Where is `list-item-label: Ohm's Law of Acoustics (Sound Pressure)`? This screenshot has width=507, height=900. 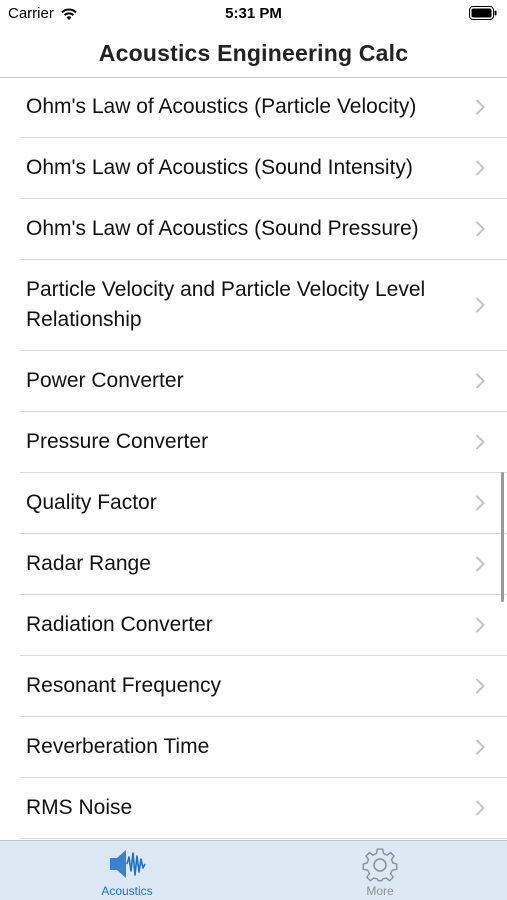
list-item-label: Ohm's Law of Acoustics (Sound Pressure) is located at coordinates (222, 228).